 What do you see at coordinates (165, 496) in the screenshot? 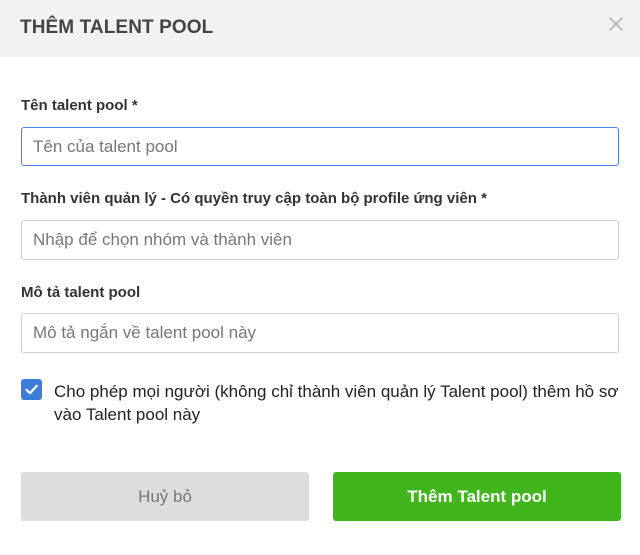
I see `cancel-button: Huỷ bỏ` at bounding box center [165, 496].